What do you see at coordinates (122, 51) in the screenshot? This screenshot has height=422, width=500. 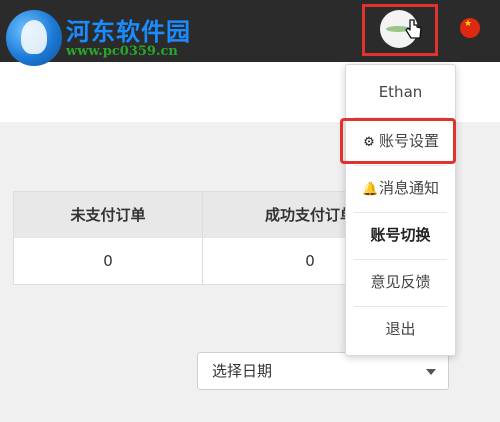 I see `watermark-url: www.pc0359.cn` at bounding box center [122, 51].